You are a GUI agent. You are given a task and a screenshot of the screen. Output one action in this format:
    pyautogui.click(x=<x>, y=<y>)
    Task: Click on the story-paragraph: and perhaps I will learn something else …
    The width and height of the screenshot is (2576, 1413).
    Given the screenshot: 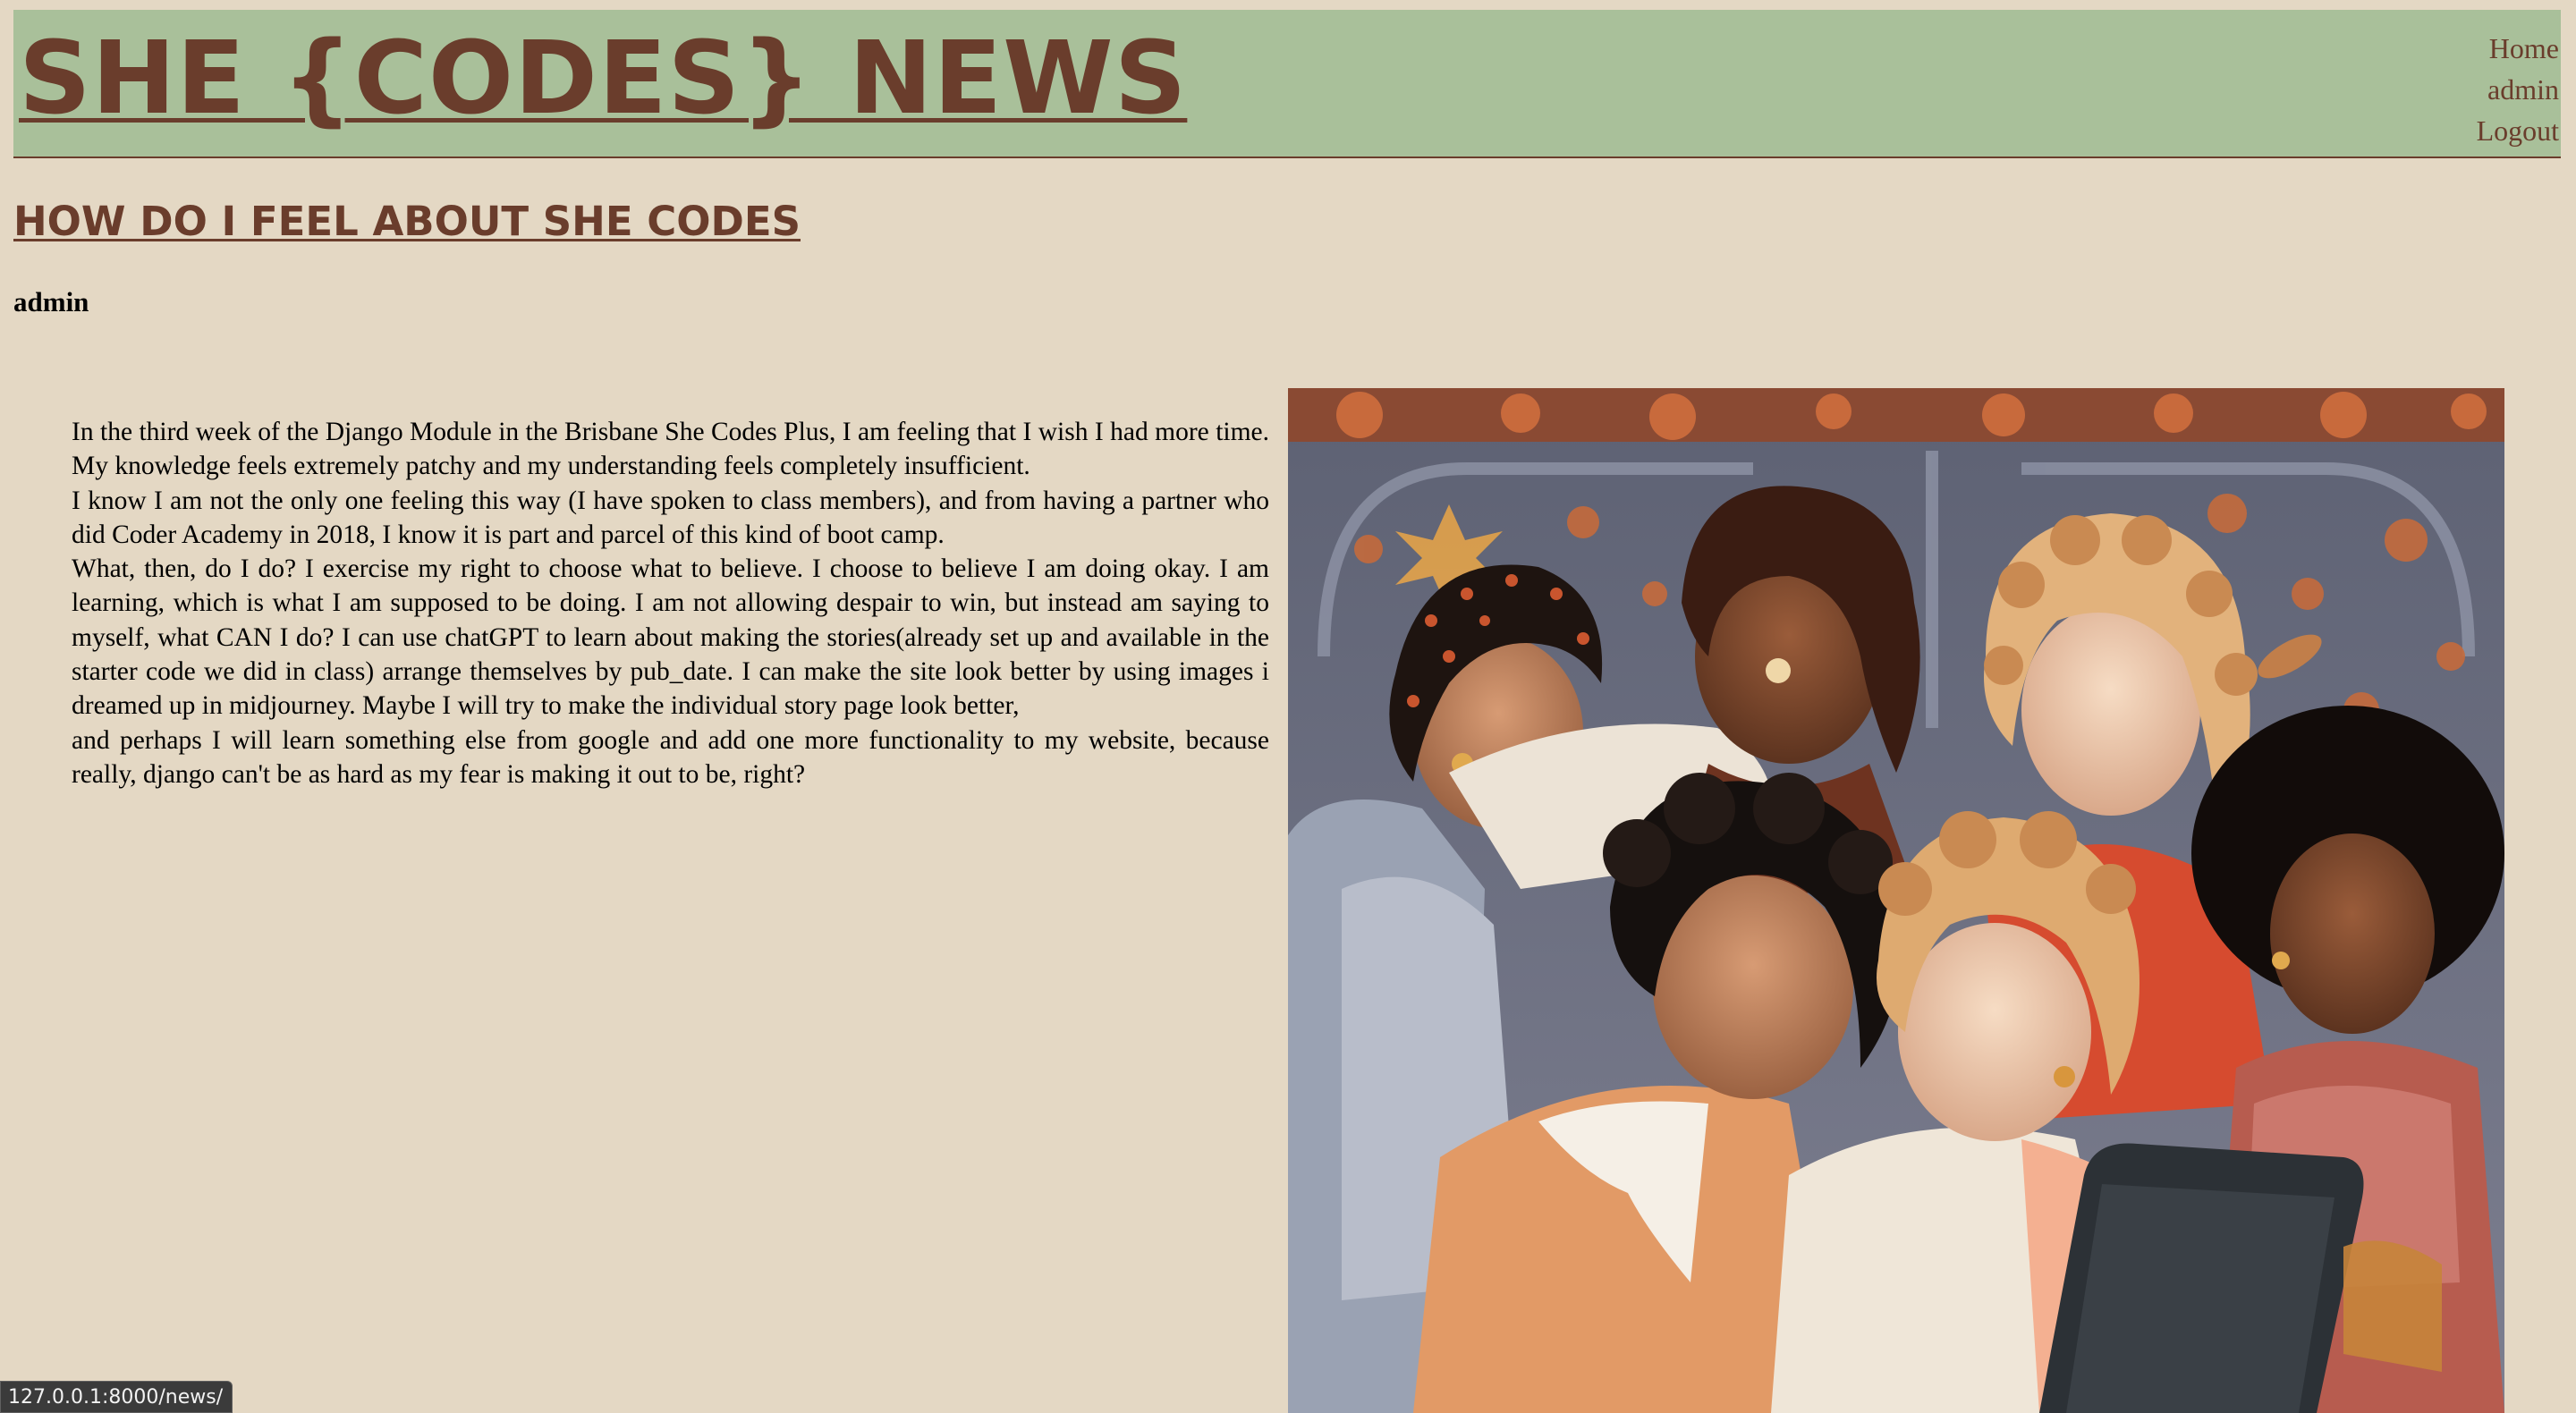 What is the action you would take?
    pyautogui.click(x=670, y=757)
    